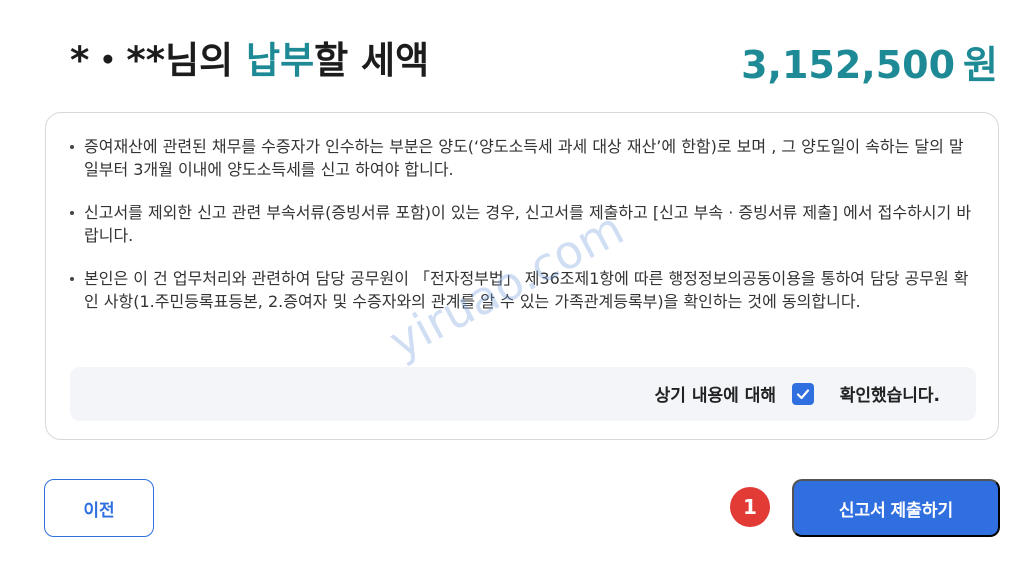 Image resolution: width=1024 pixels, height=575 pixels. Describe the element at coordinates (372, 60) in the screenshot. I see `title-text-2: 할 세액` at that location.